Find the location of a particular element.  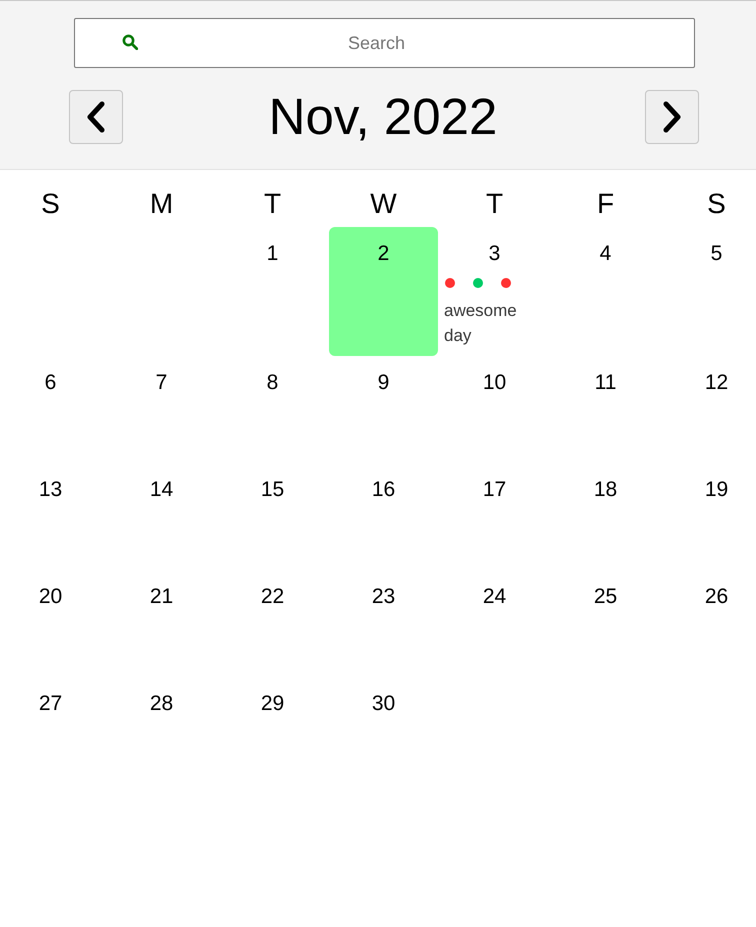

selected-day-highlight: 2 is located at coordinates (383, 291).